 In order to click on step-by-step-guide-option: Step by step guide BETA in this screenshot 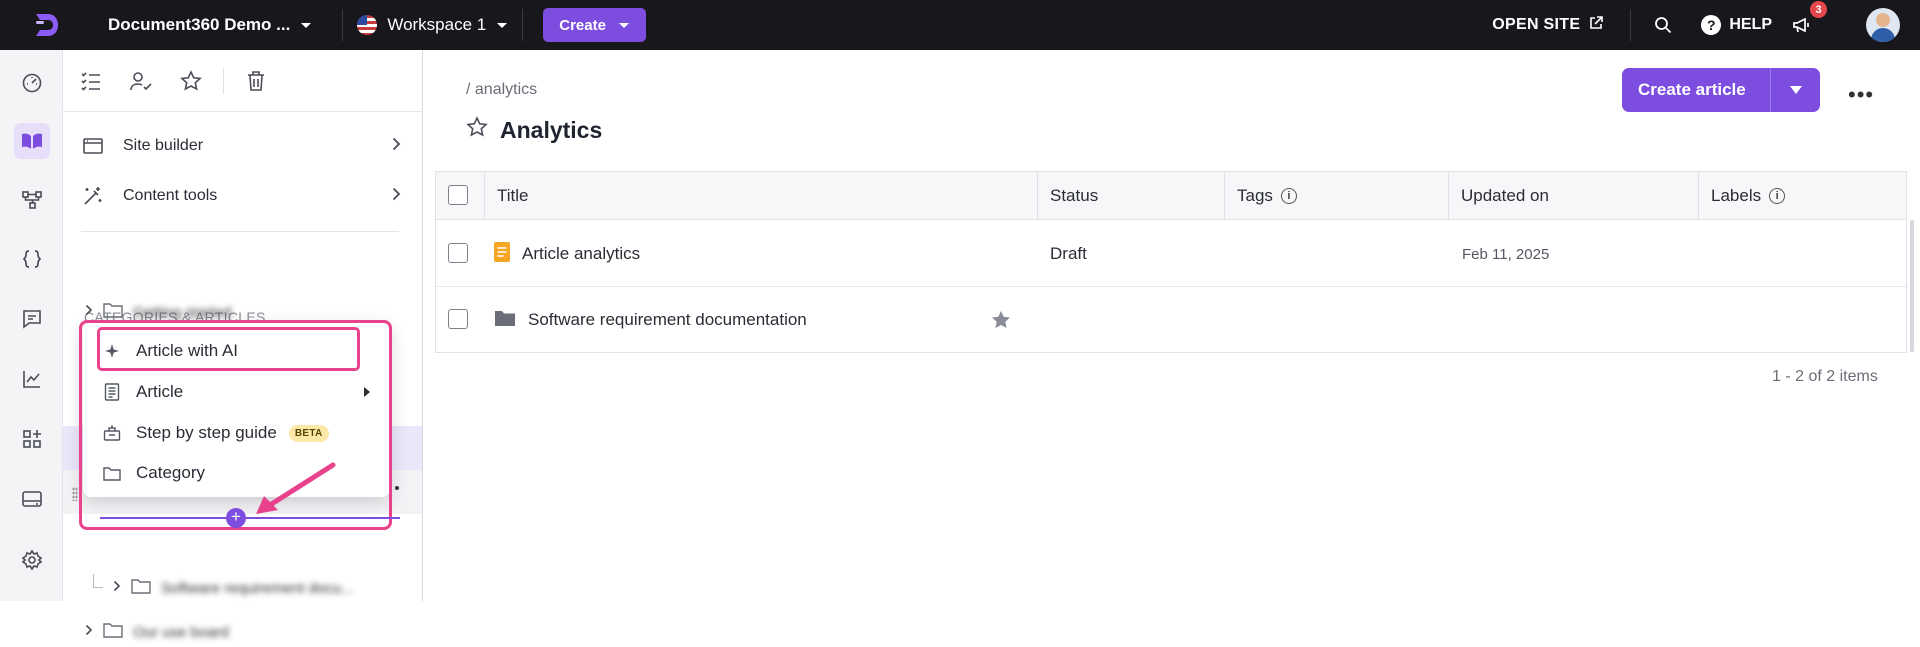, I will do `click(215, 433)`.